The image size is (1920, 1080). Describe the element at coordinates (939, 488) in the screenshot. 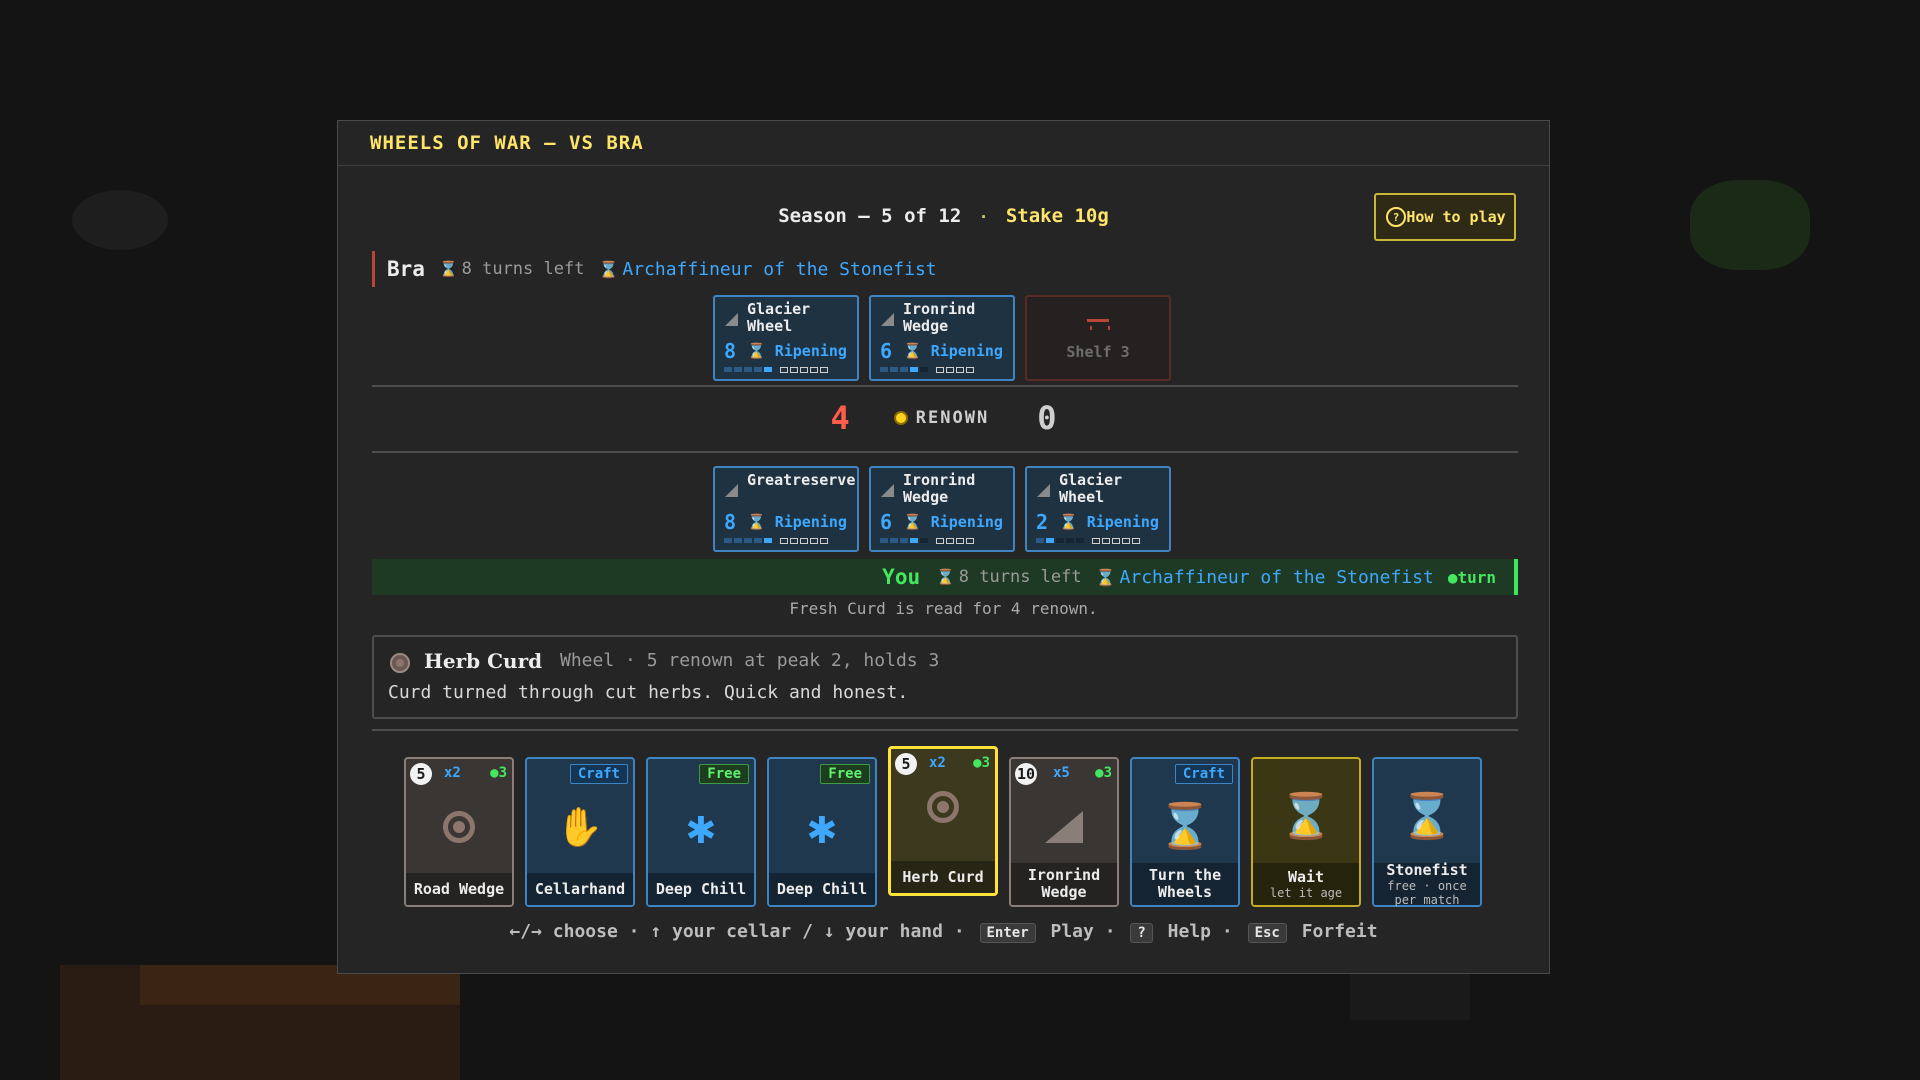

I see `cheese-name: Ironrind Wedge` at that location.